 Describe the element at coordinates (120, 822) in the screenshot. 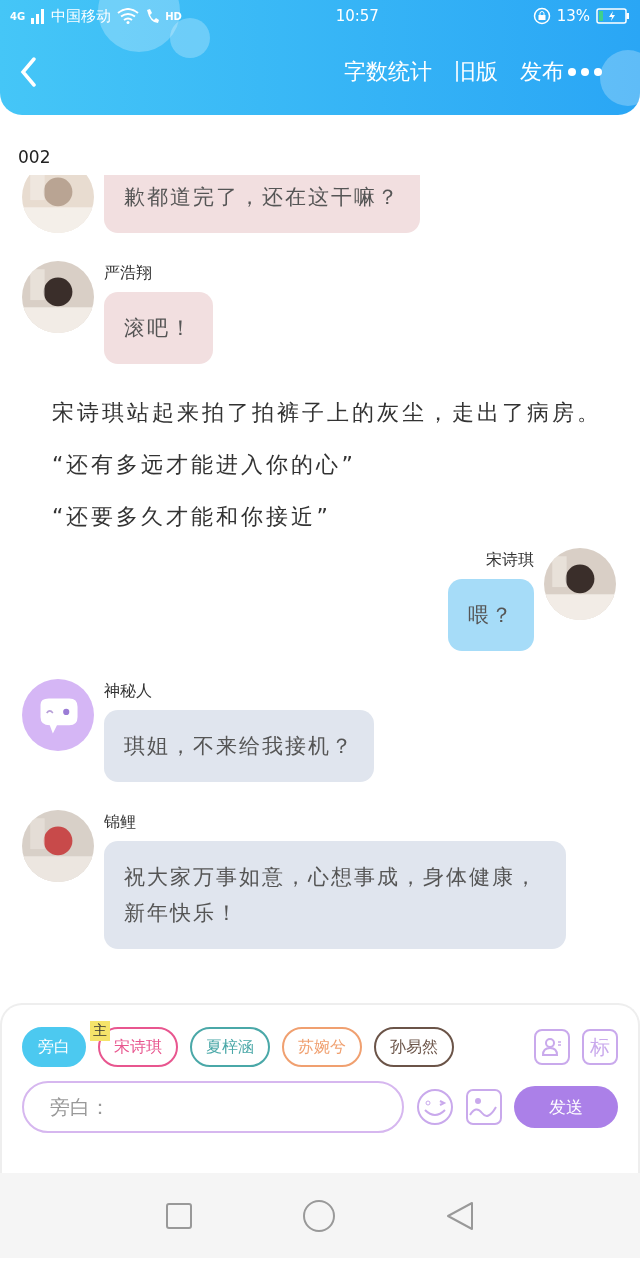

I see `sender-name: 锦鲤` at that location.